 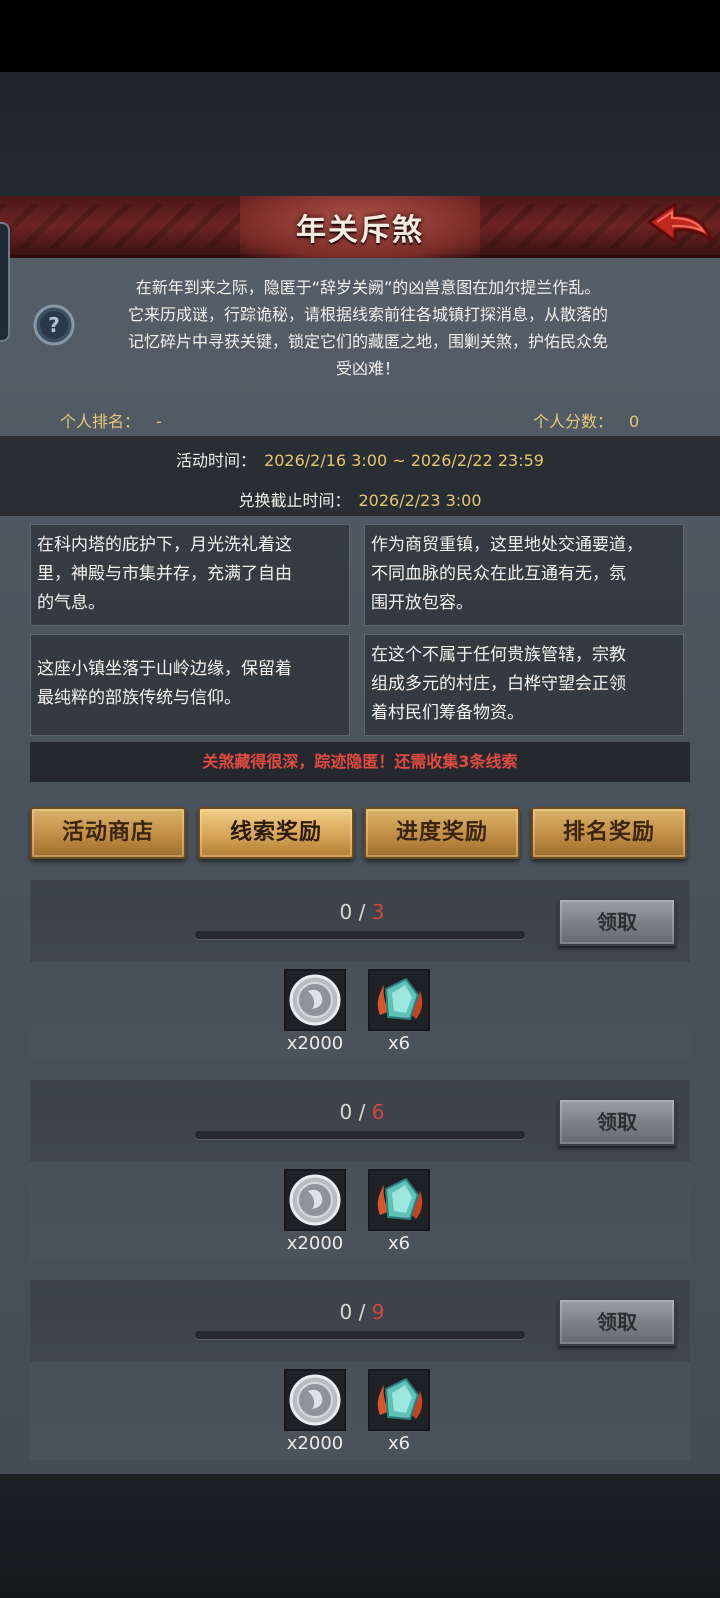 What do you see at coordinates (190, 685) in the screenshot?
I see `clue-card: 这座小镇坐落于山岭边缘，保留着 最纯粹的部族传统与信仰。` at bounding box center [190, 685].